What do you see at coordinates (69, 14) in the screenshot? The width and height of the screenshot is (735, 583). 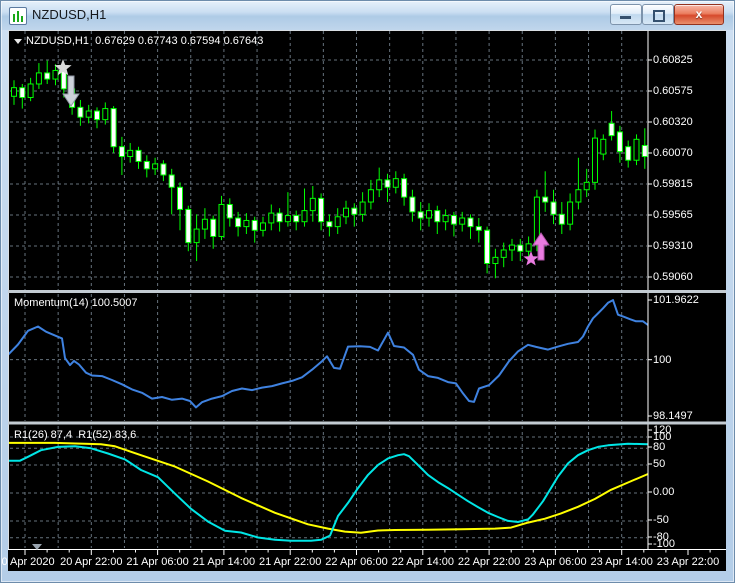 I see `window-title: NZDUSD,H1` at bounding box center [69, 14].